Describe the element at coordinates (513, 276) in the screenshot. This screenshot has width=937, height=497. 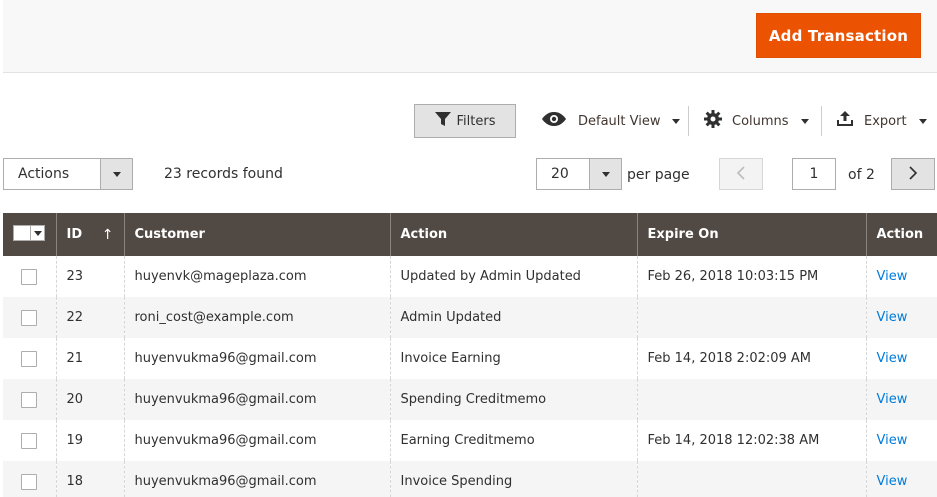
I see `row-action: Updated by Admin Updated` at that location.